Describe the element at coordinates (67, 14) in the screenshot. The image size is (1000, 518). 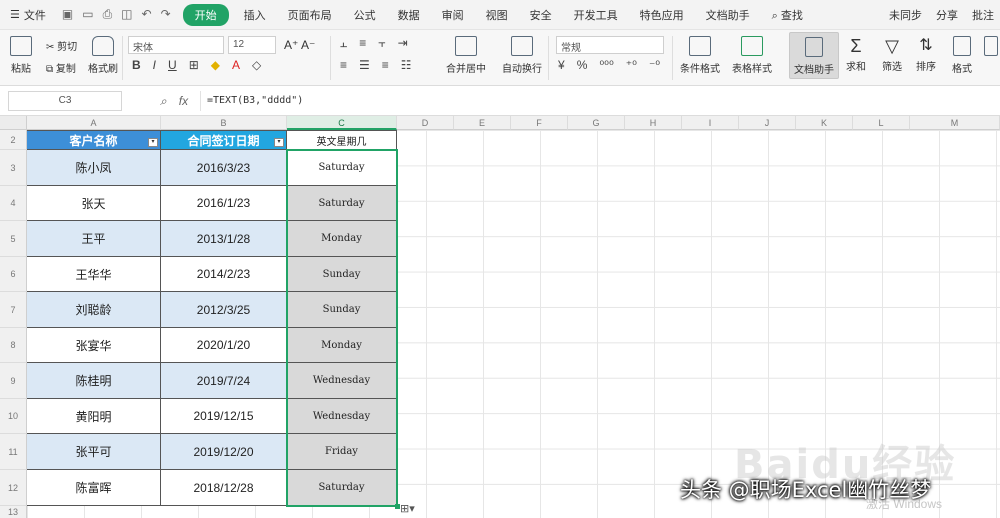
I see `save-icon: ▣` at that location.